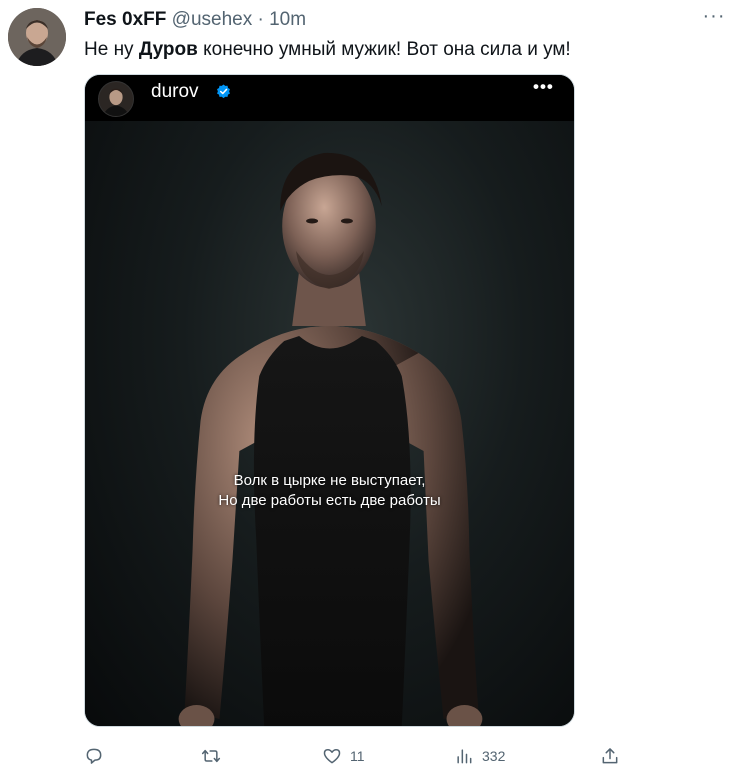  Describe the element at coordinates (384, 49) in the screenshot. I see `tweet-text-suffix: конечно умный мужик! Вот она сила и ум!` at that location.